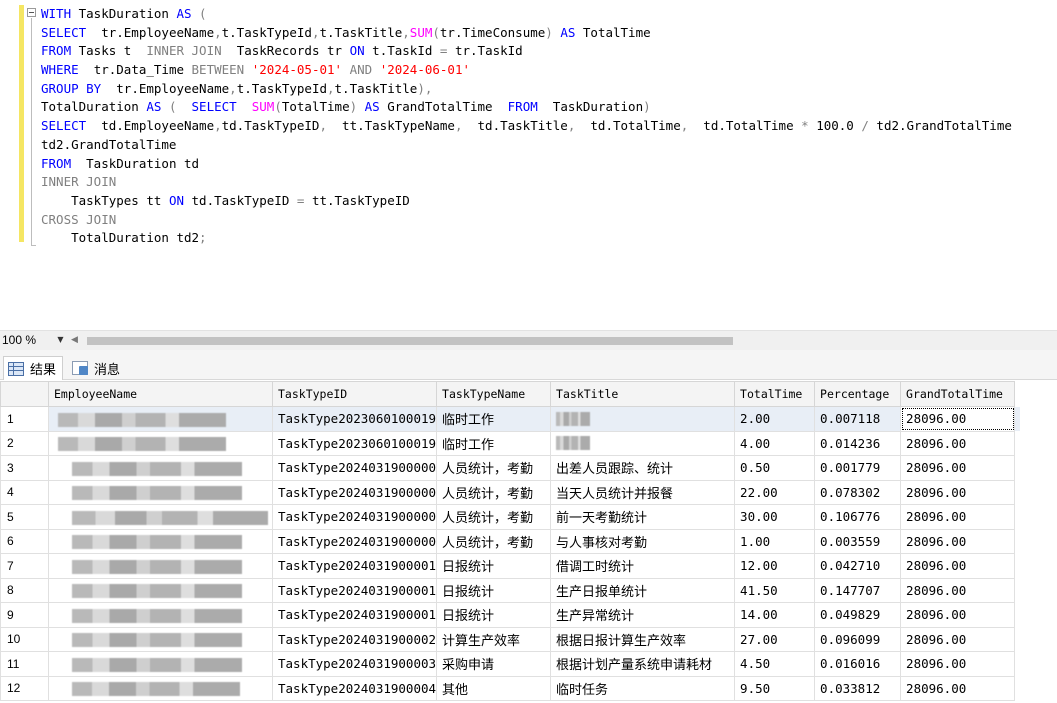 This screenshot has width=1057, height=703. What do you see at coordinates (354, 688) in the screenshot?
I see `cell-task-type-id: TaskType2024031900004` at bounding box center [354, 688].